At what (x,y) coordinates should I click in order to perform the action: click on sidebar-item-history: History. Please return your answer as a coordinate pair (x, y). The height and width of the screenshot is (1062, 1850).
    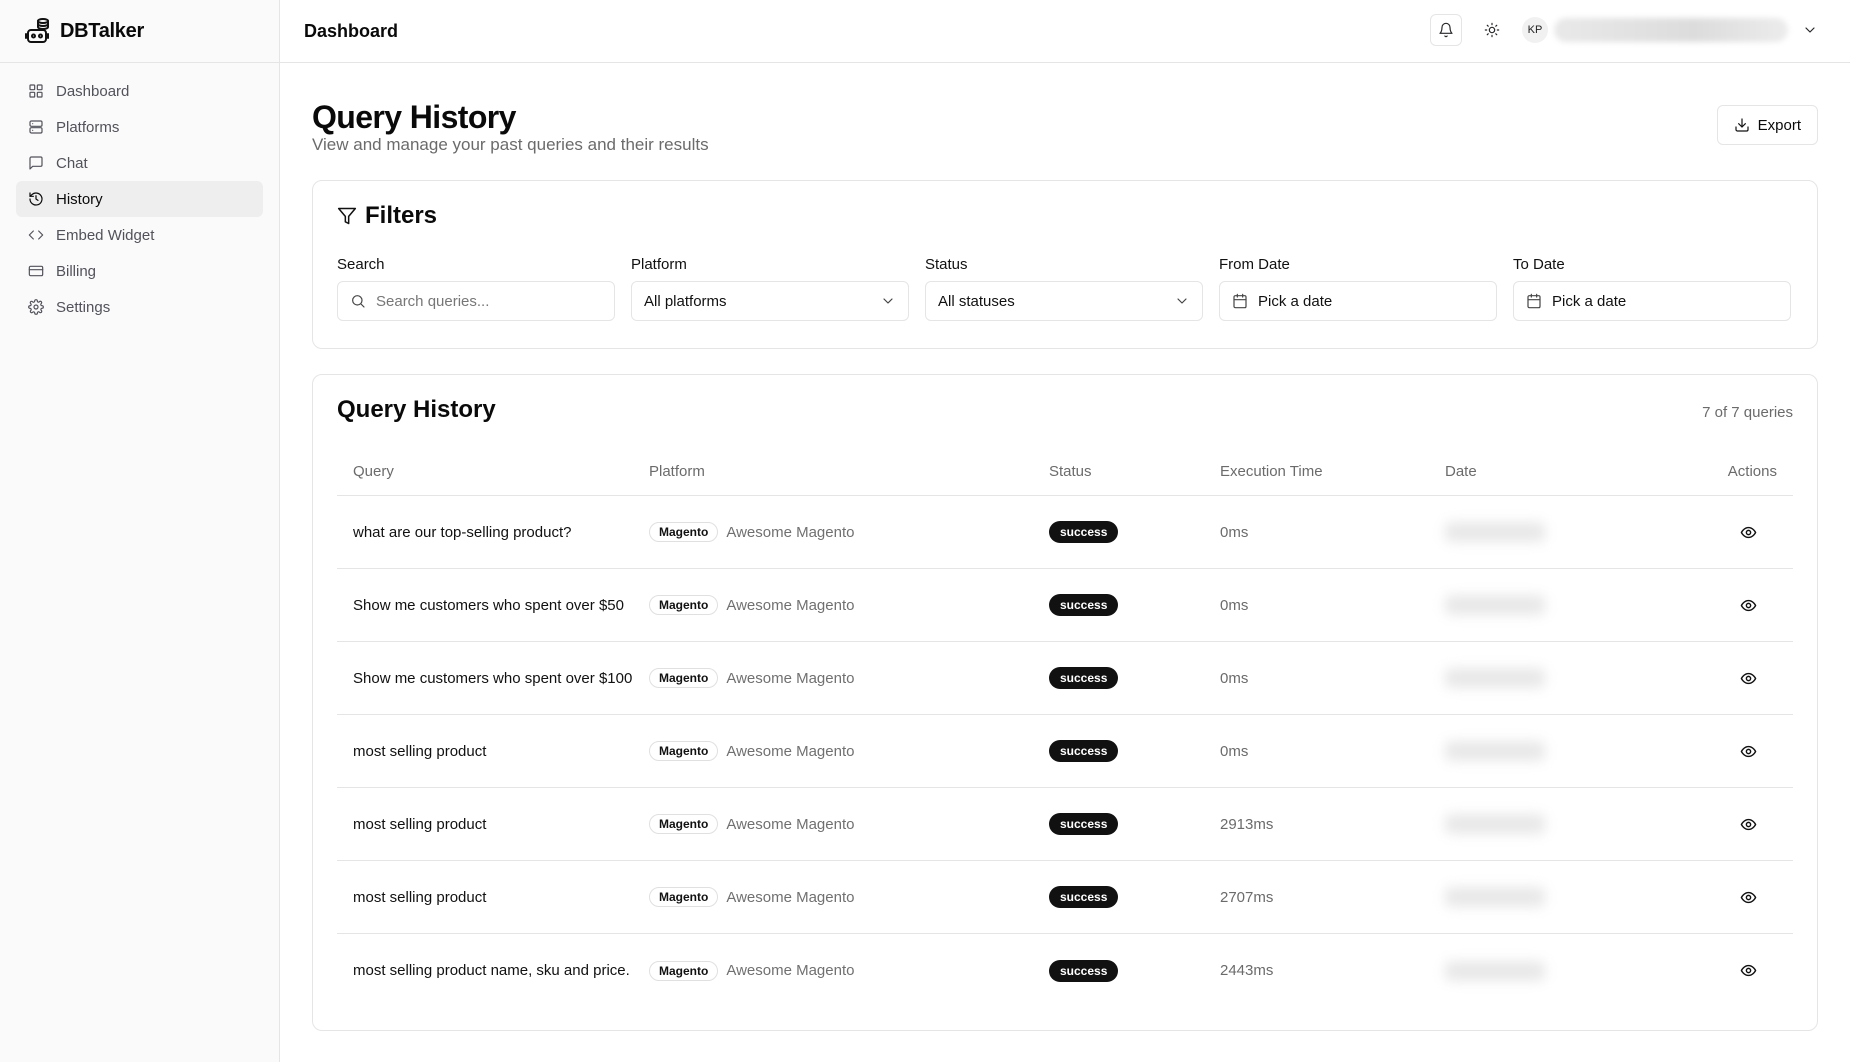
    Looking at the image, I should click on (139, 199).